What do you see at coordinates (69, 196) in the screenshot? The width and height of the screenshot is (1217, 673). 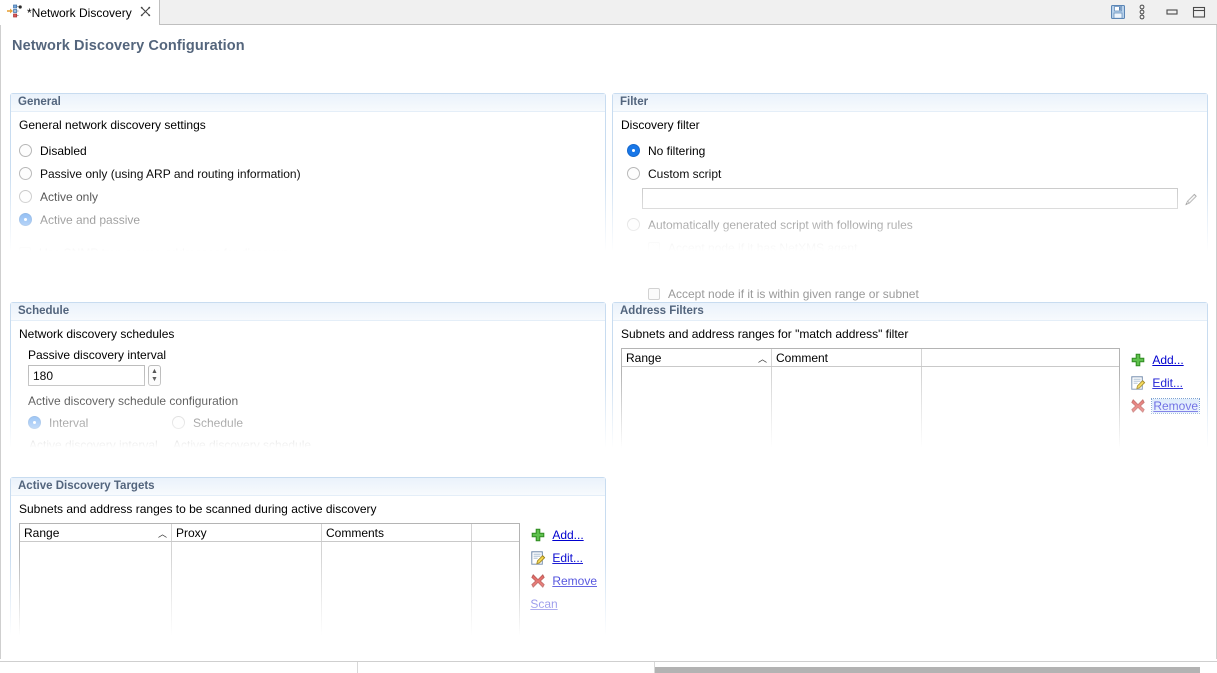 I see `radio-active-only-label: Active only` at bounding box center [69, 196].